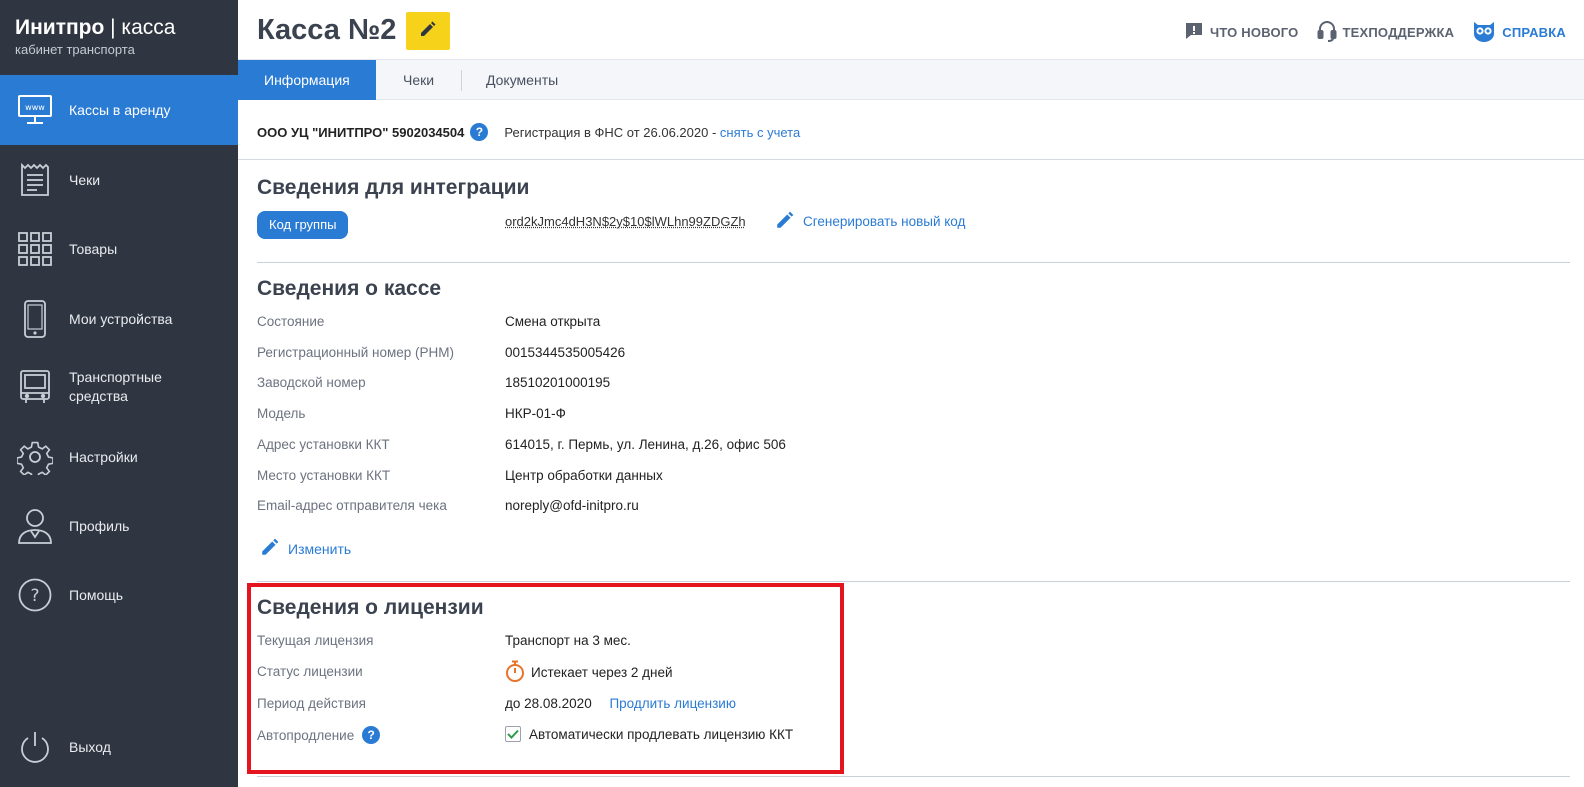  Describe the element at coordinates (522, 80) in the screenshot. I see `tab-documents: Документы` at that location.